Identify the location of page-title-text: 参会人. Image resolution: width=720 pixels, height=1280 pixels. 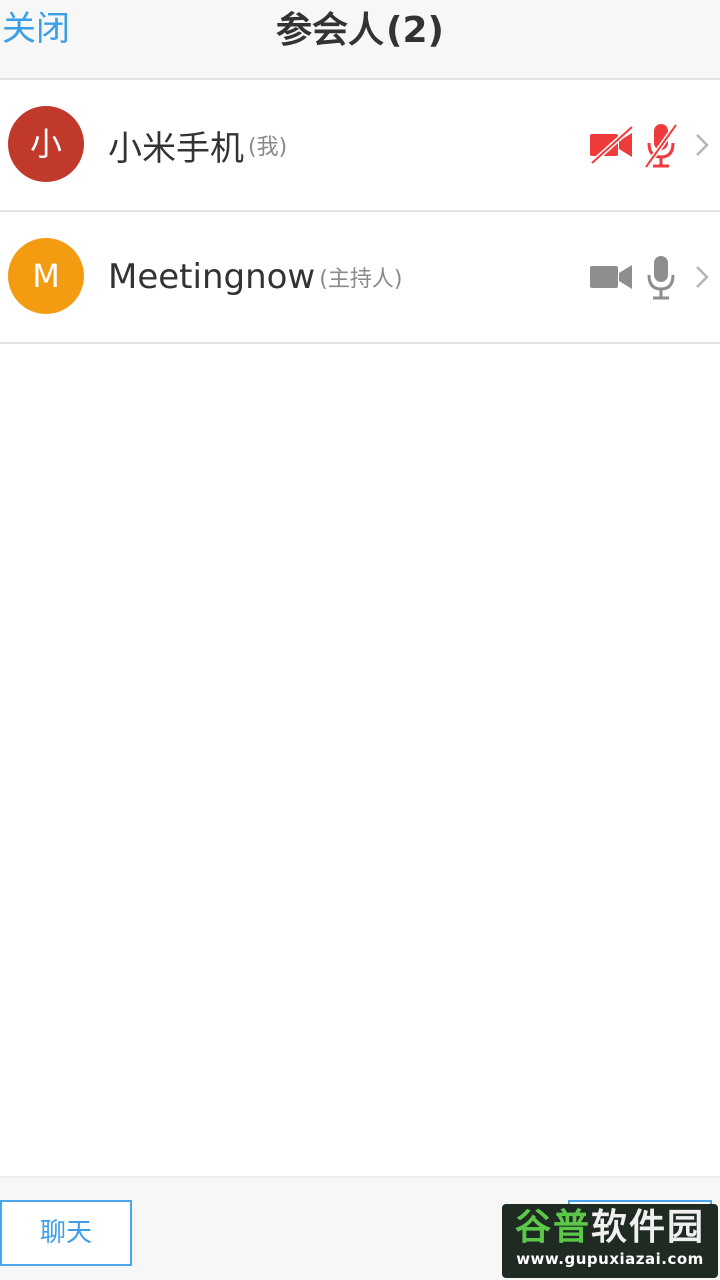
(330, 30).